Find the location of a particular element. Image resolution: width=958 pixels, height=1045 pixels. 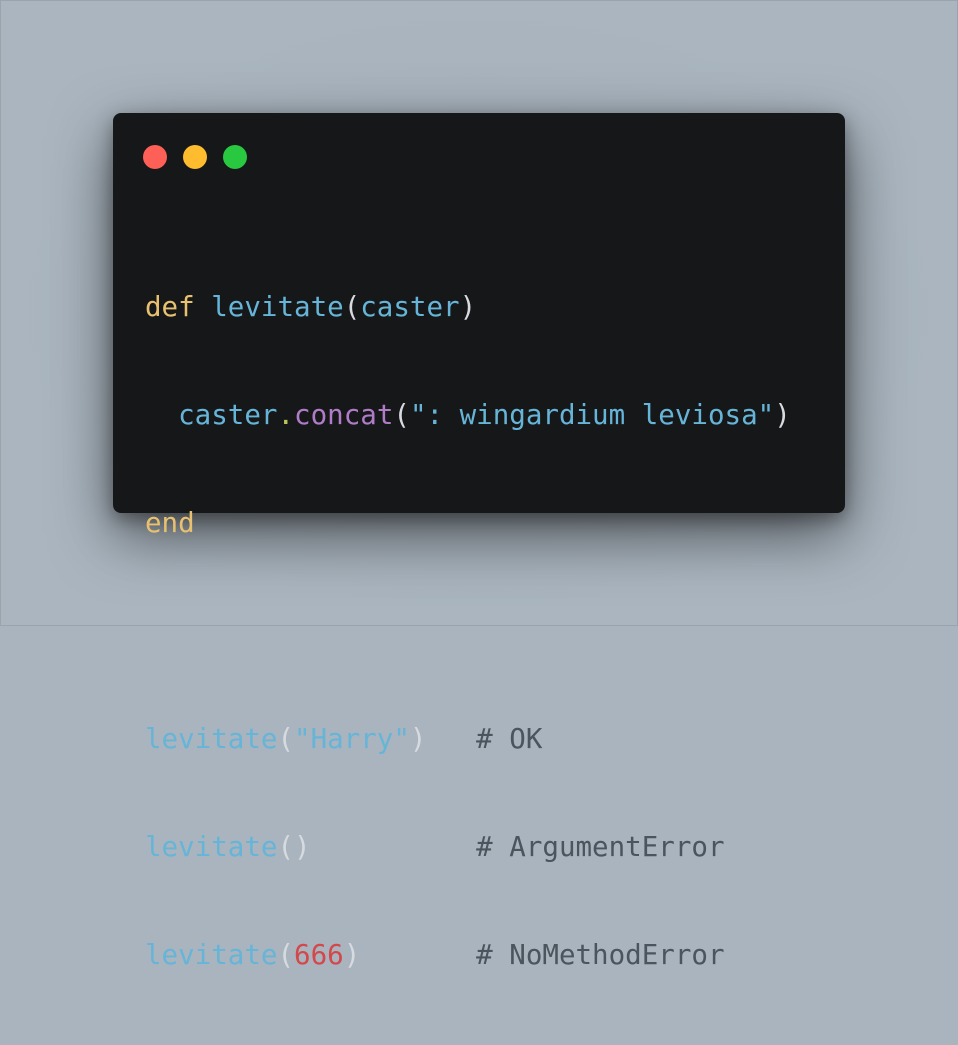

number-literal: 666 is located at coordinates (319, 955).